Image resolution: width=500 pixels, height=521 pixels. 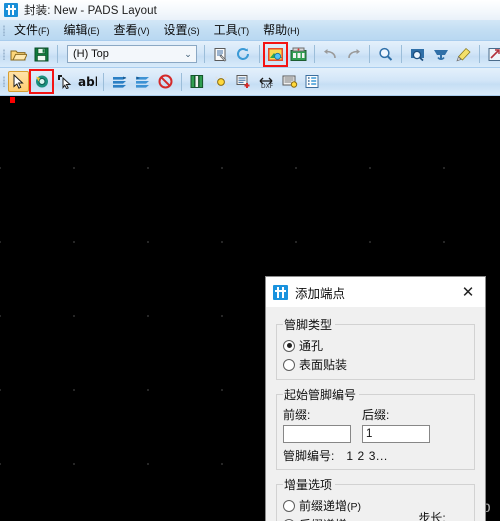 What do you see at coordinates (417, 54) in the screenshot?
I see `zoom-in-icon` at bounding box center [417, 54].